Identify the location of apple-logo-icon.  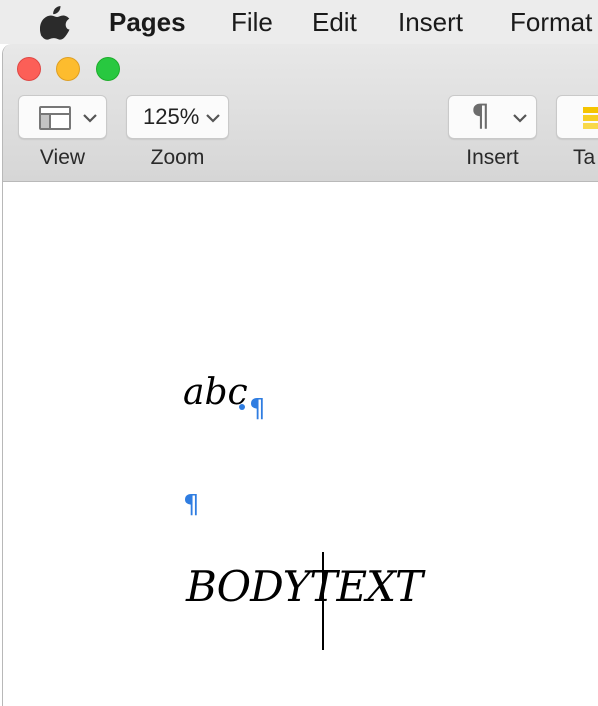
(55, 22).